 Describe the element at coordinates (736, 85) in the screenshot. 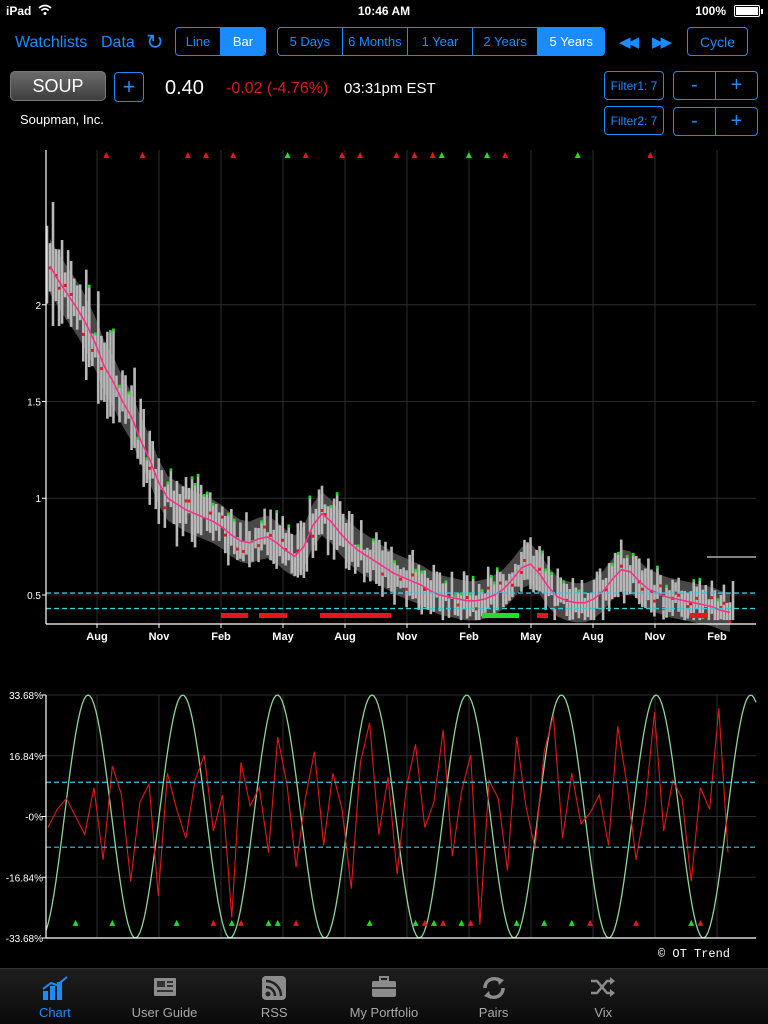

I see `filter1-plus: +` at that location.